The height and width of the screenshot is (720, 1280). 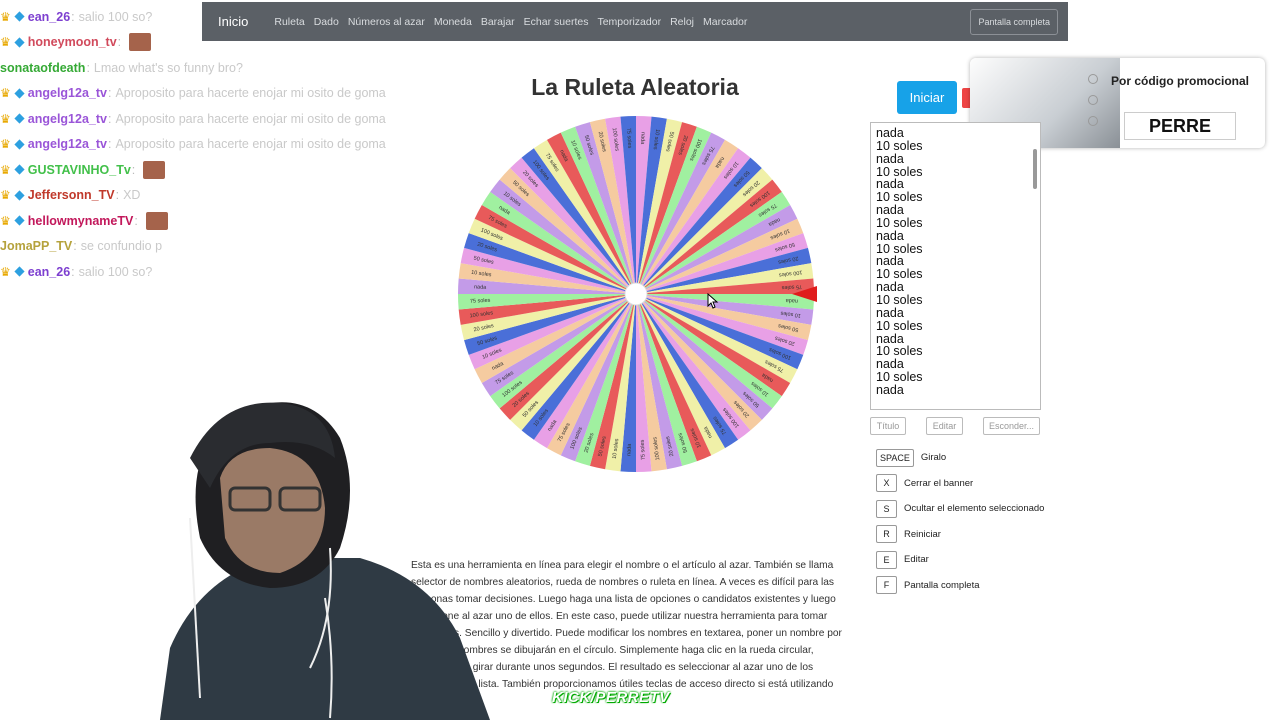 What do you see at coordinates (960, 535) in the screenshot?
I see `shortcut-row: R Reiniciar` at bounding box center [960, 535].